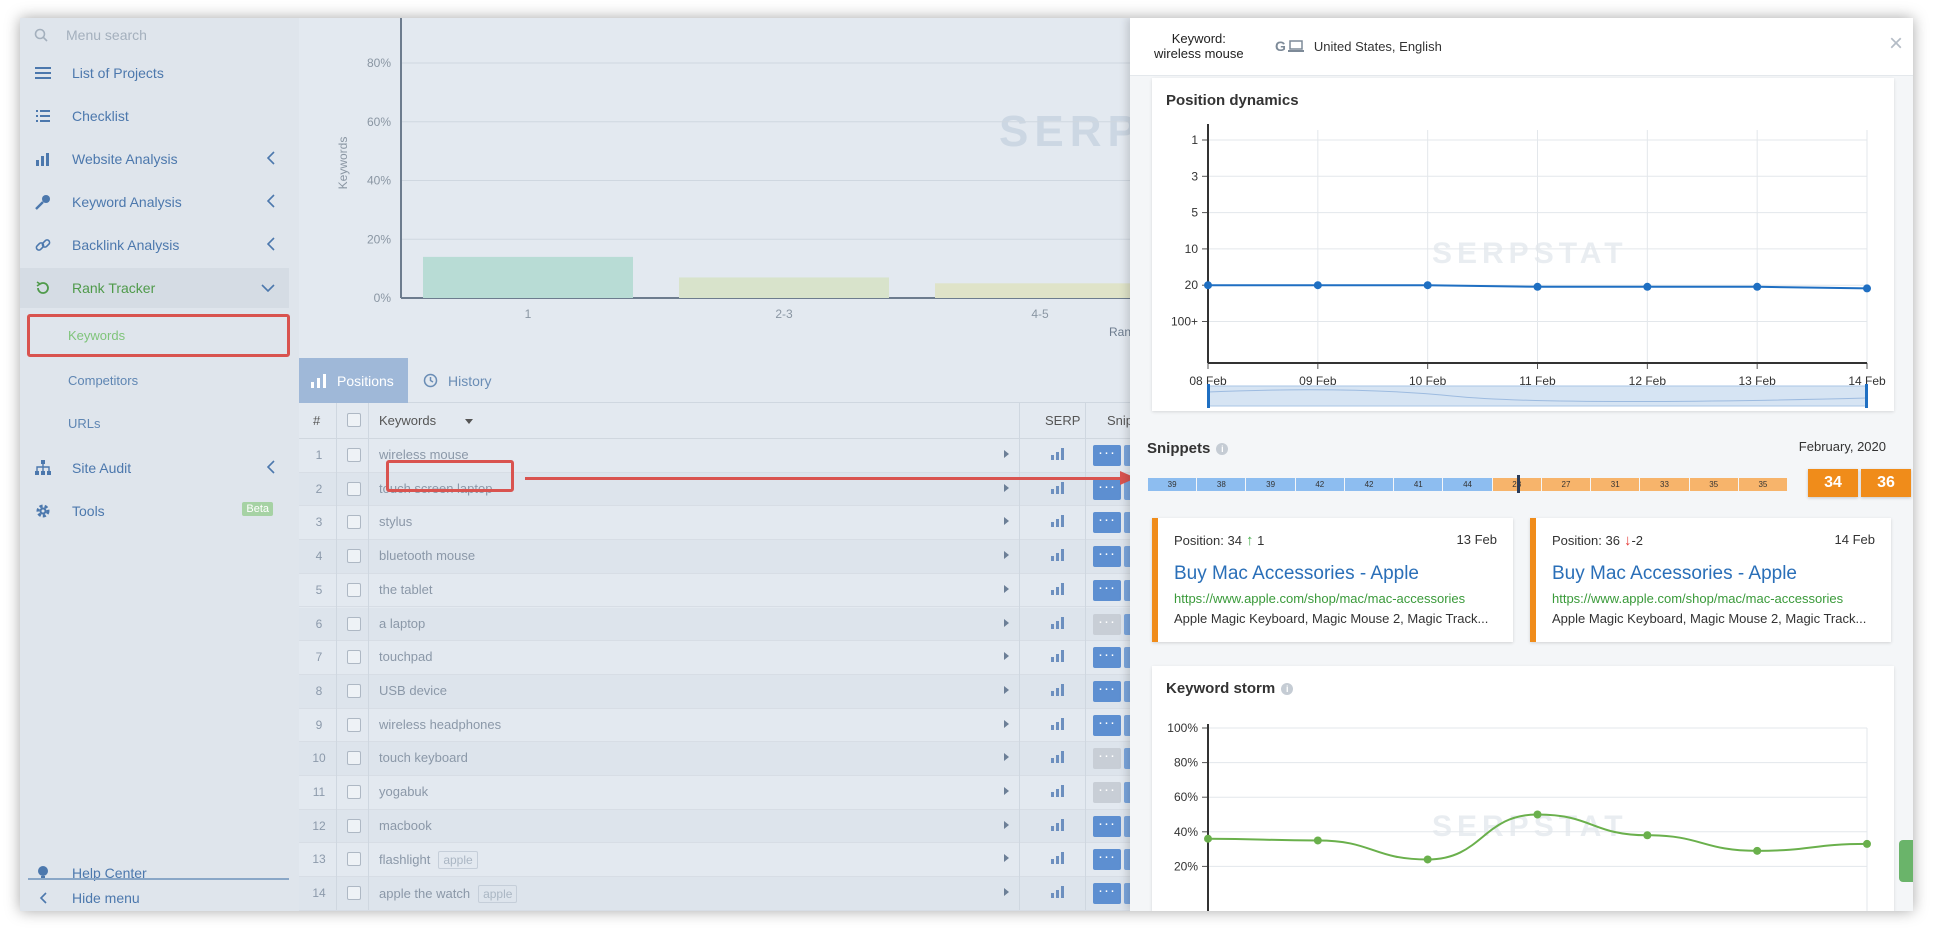  I want to click on snippet-day-cell: 38, so click(1221, 484).